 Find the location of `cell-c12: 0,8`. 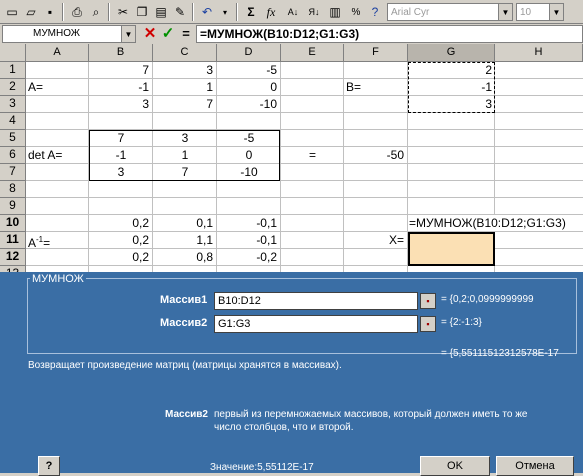

cell-c12: 0,8 is located at coordinates (183, 257).